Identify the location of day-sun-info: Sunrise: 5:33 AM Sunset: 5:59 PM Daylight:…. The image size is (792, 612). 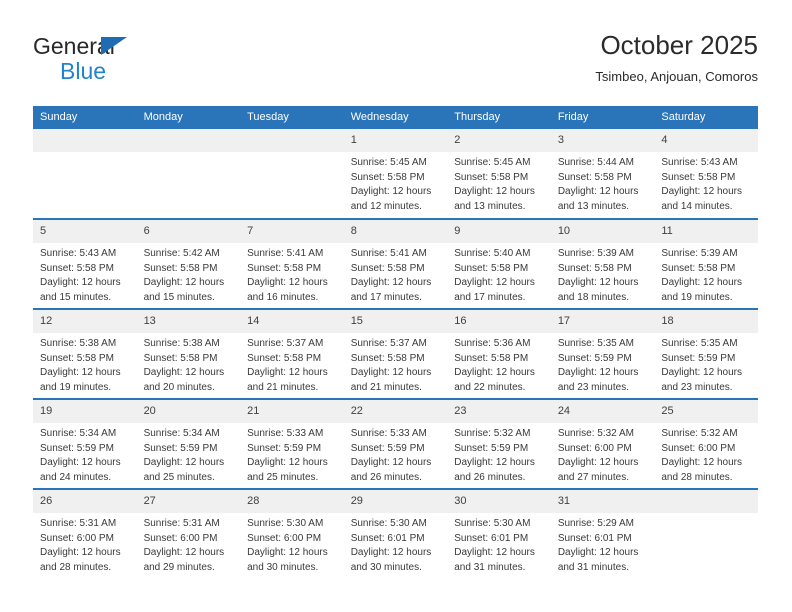
(396, 454).